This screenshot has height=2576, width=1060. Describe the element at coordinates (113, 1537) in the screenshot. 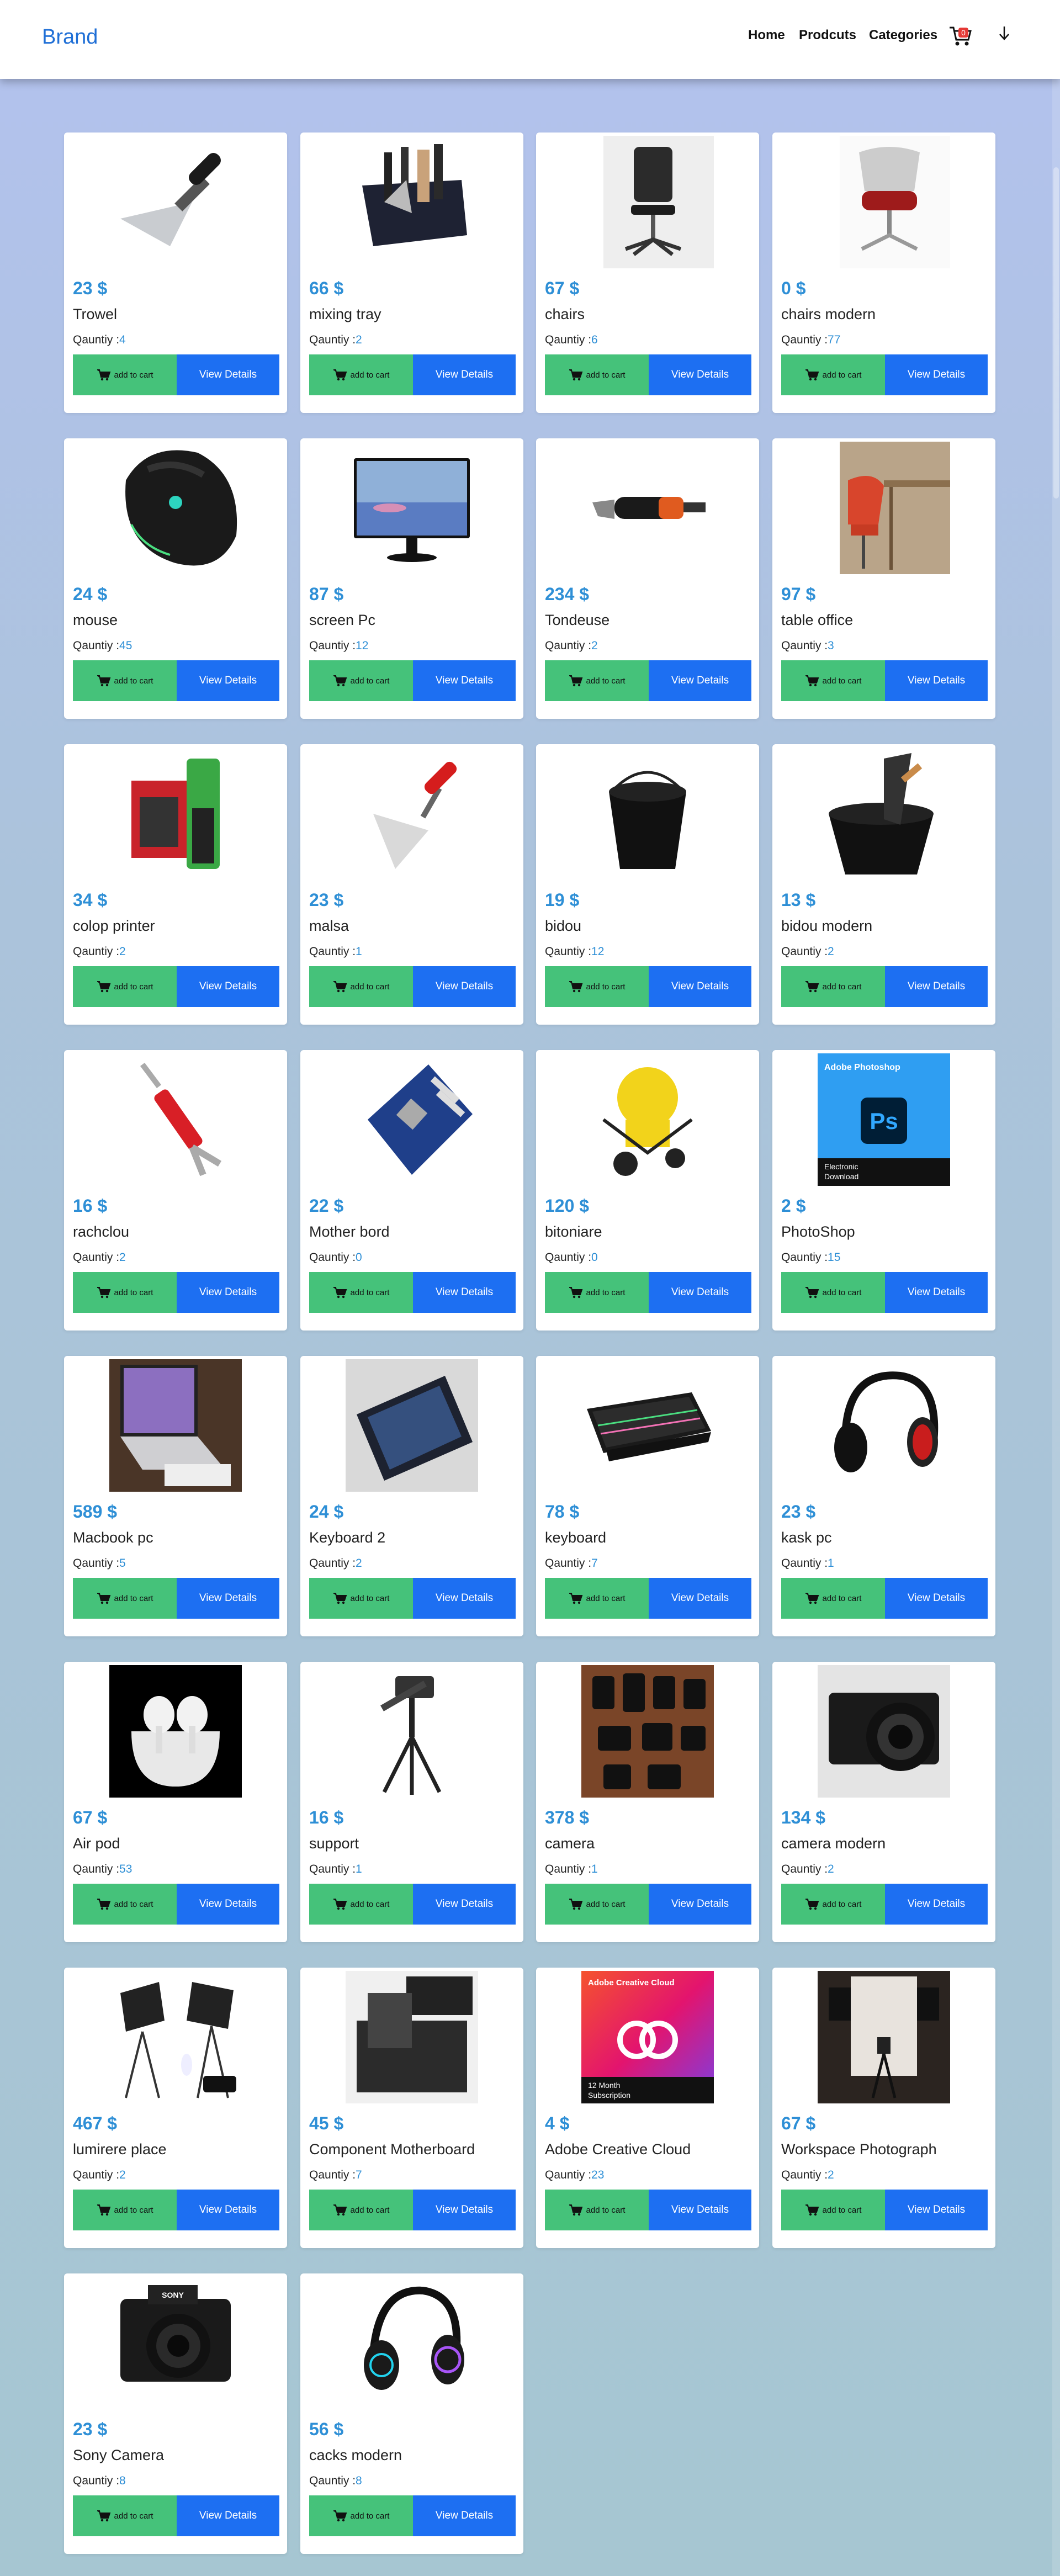

I see `product-name: Macbook pc` at that location.